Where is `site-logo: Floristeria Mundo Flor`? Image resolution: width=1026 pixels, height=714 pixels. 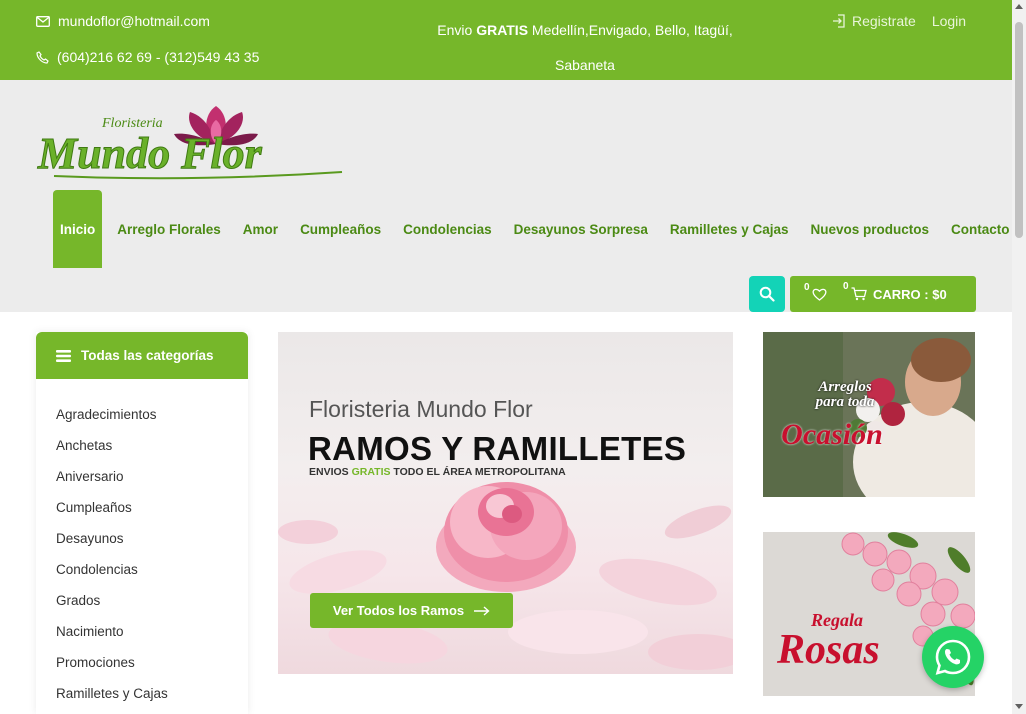
site-logo: Floristeria Mundo Flor is located at coordinates (190, 147).